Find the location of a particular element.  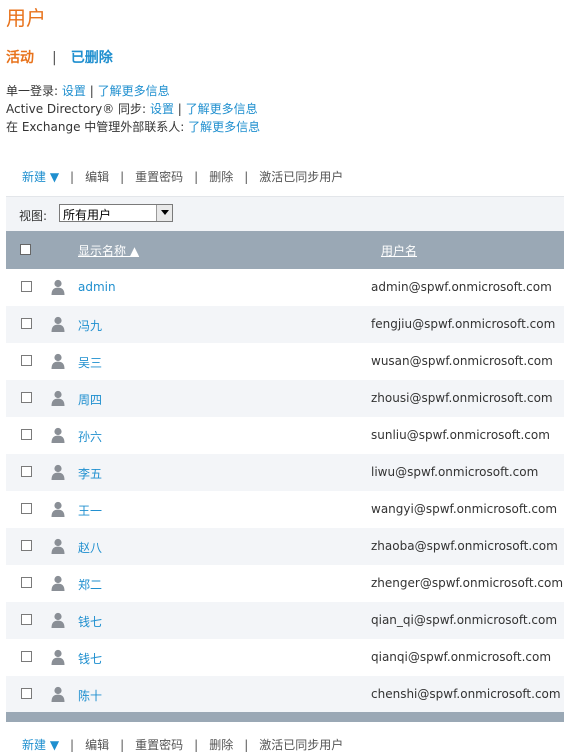

sso-label: 单一登录: is located at coordinates (32, 91).